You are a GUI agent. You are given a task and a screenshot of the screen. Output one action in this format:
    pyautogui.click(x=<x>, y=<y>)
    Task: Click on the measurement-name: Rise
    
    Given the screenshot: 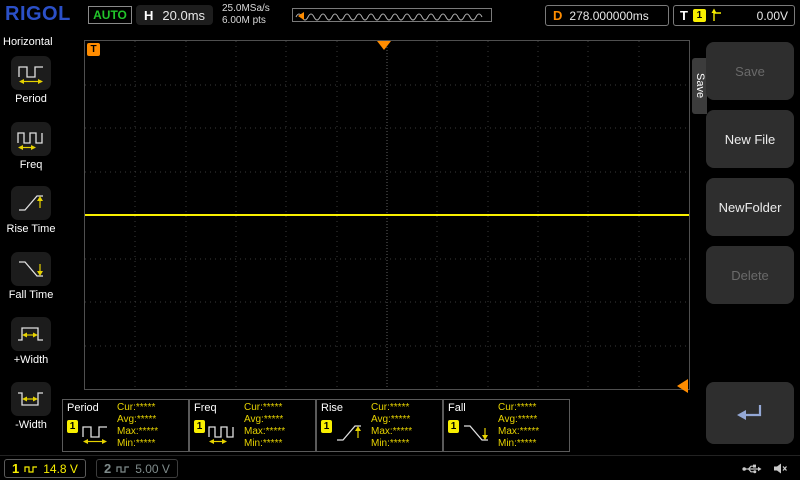 What is the action you would take?
    pyautogui.click(x=332, y=408)
    